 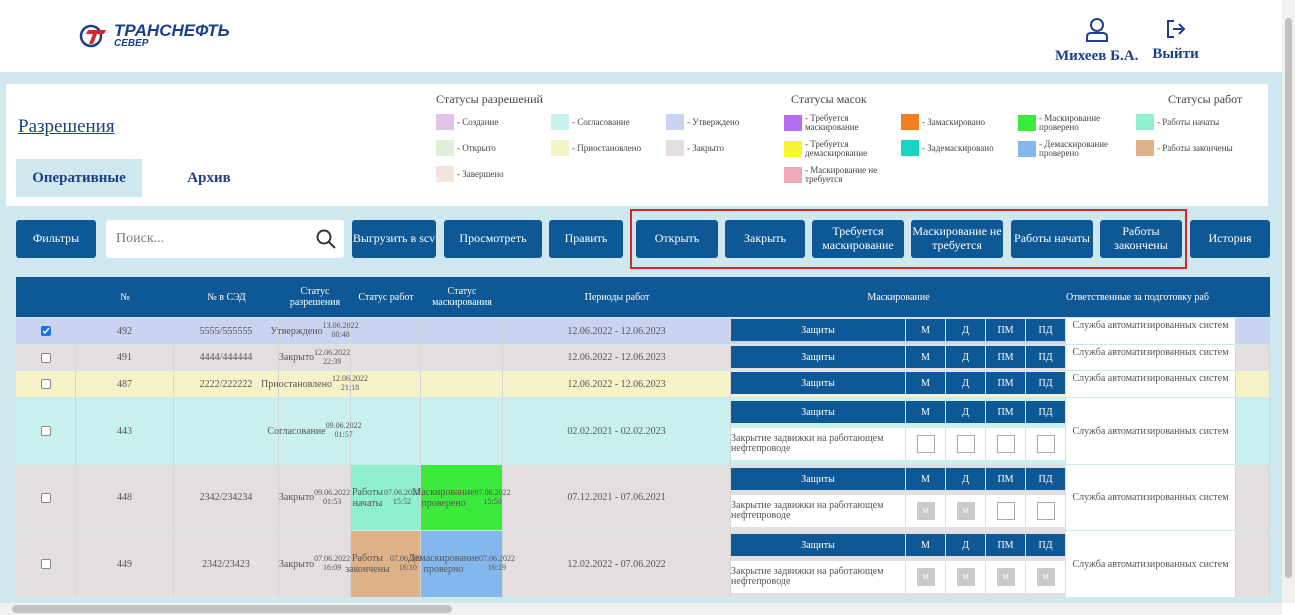 What do you see at coordinates (386, 497) in the screenshot?
I see `row-work-status: Работы начаты 07.06.2022 15:52` at bounding box center [386, 497].